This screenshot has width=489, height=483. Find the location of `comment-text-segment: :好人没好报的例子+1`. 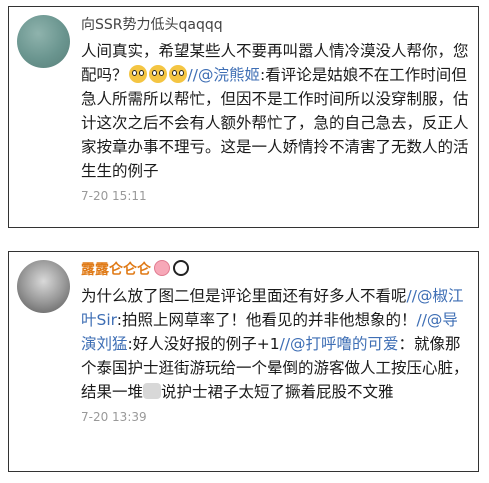

comment-text-segment: :好人没好报的例子+1 is located at coordinates (203, 344).